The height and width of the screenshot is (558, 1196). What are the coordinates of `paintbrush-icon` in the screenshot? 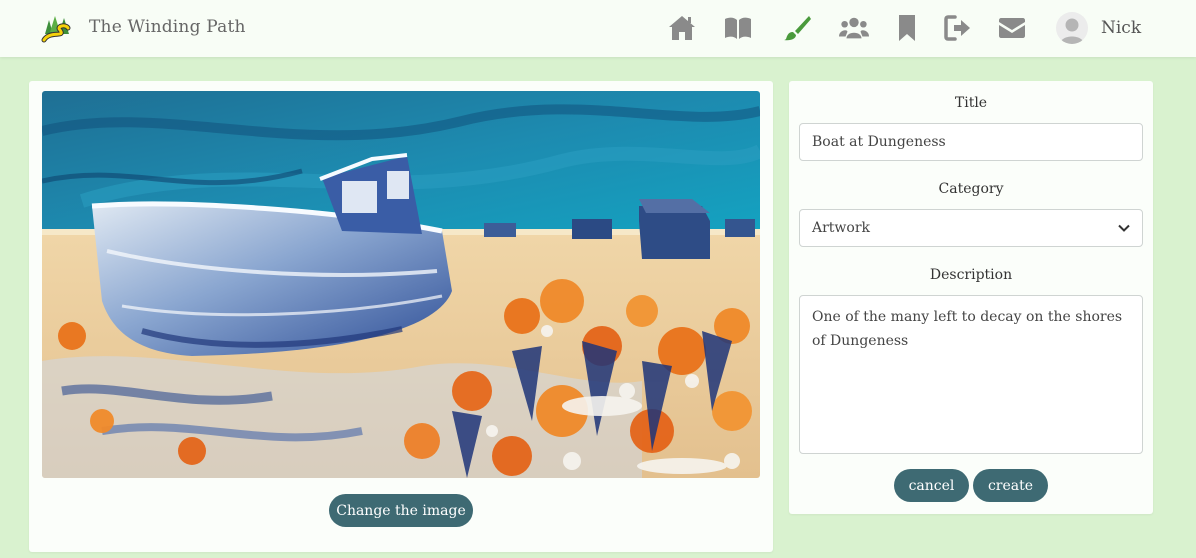 It's located at (797, 28).